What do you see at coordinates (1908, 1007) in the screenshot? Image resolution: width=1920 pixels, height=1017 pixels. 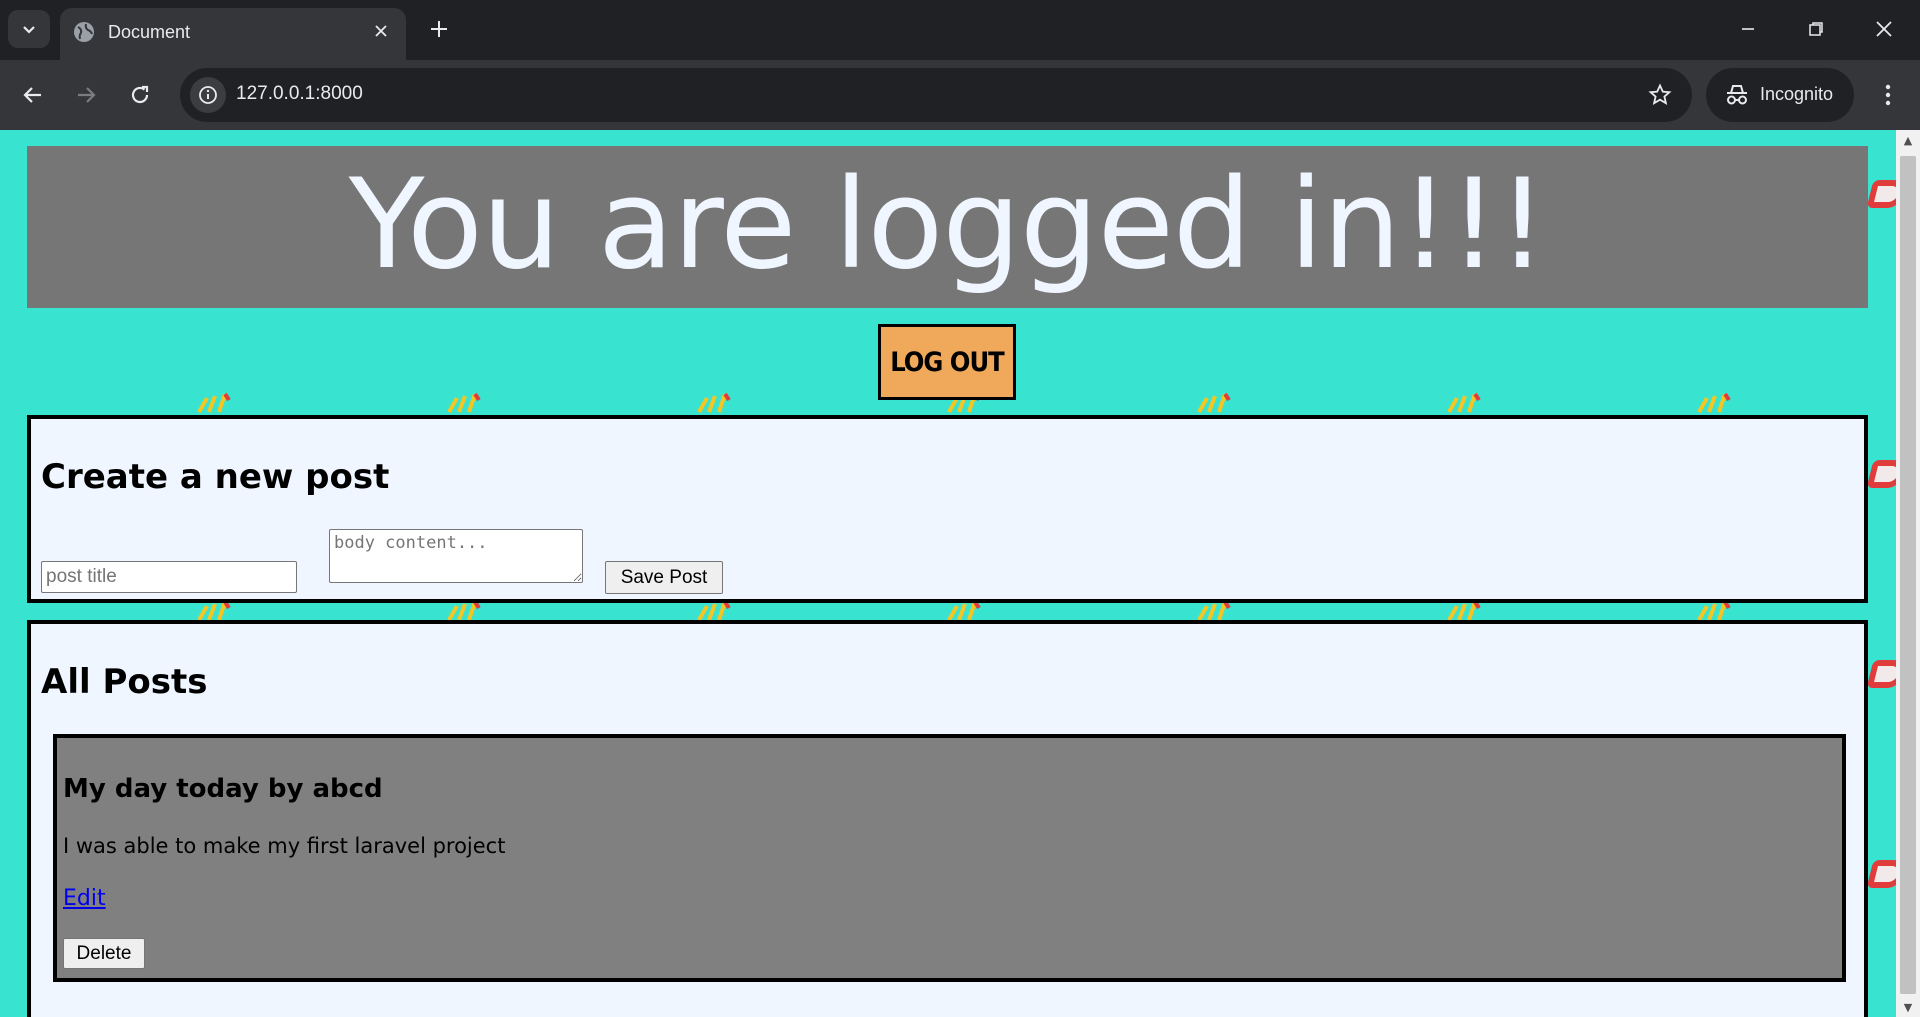 I see `scroll-down-arrow-icon: ▼` at bounding box center [1908, 1007].